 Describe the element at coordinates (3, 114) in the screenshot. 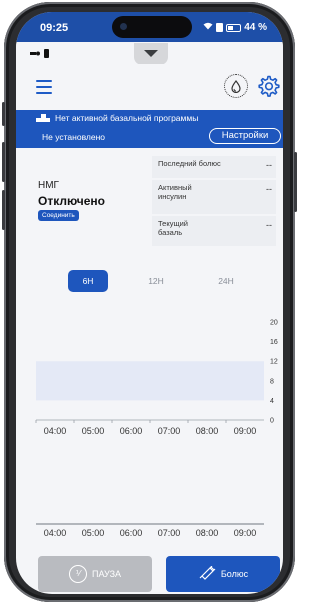

I see `mute-switch` at that location.